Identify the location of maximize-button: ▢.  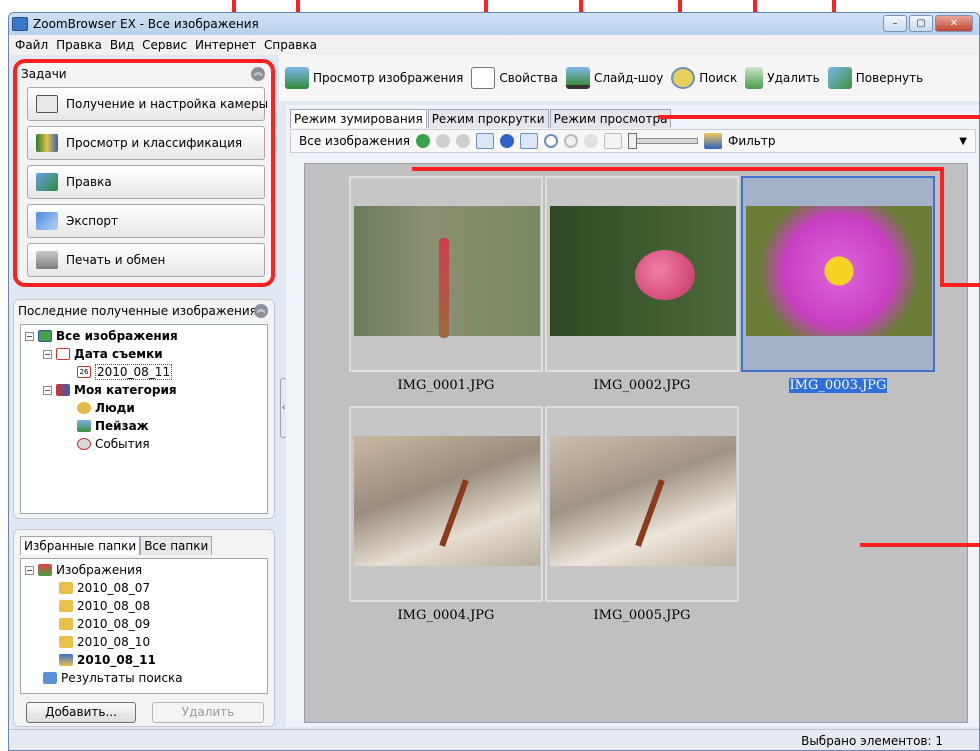
(921, 23).